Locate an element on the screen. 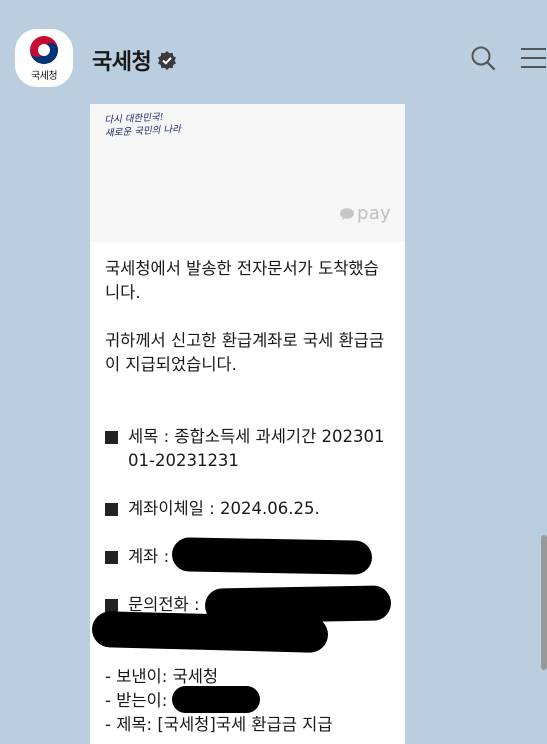 The width and height of the screenshot is (547, 744). transfer-date-row: 계좌이체일 : 2024.06.25. is located at coordinates (247, 509).